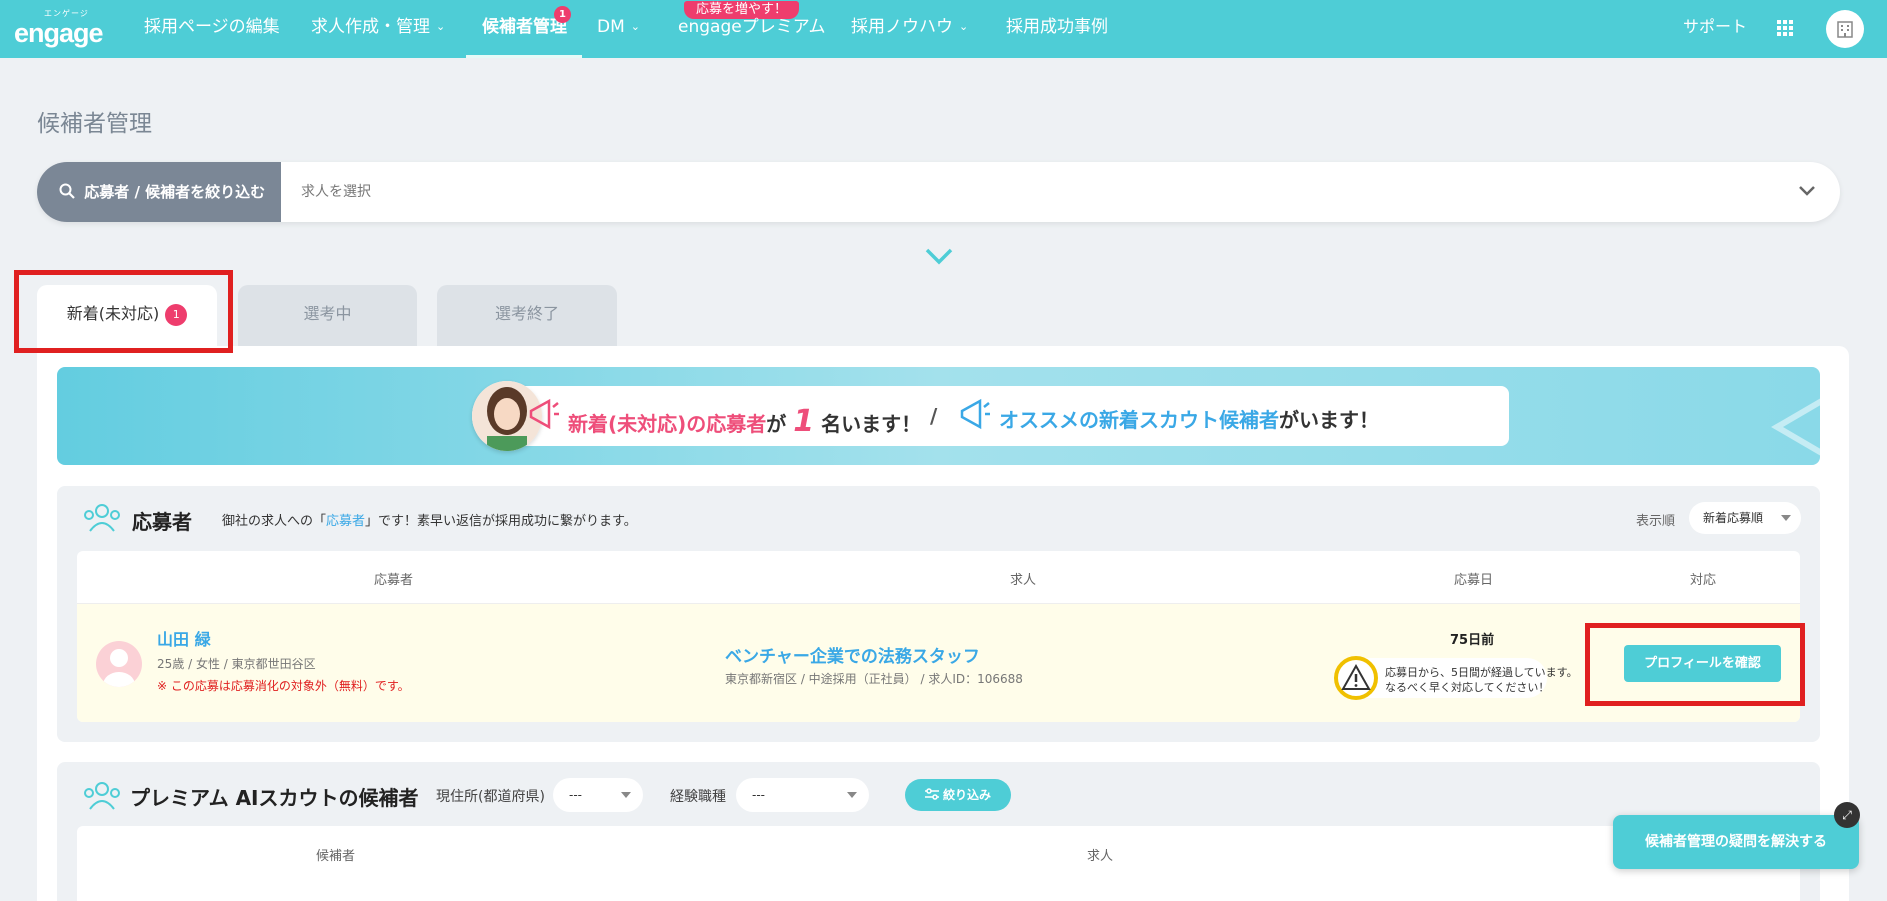  I want to click on nav-item-engage-premium: engageプレミアム, so click(752, 29).